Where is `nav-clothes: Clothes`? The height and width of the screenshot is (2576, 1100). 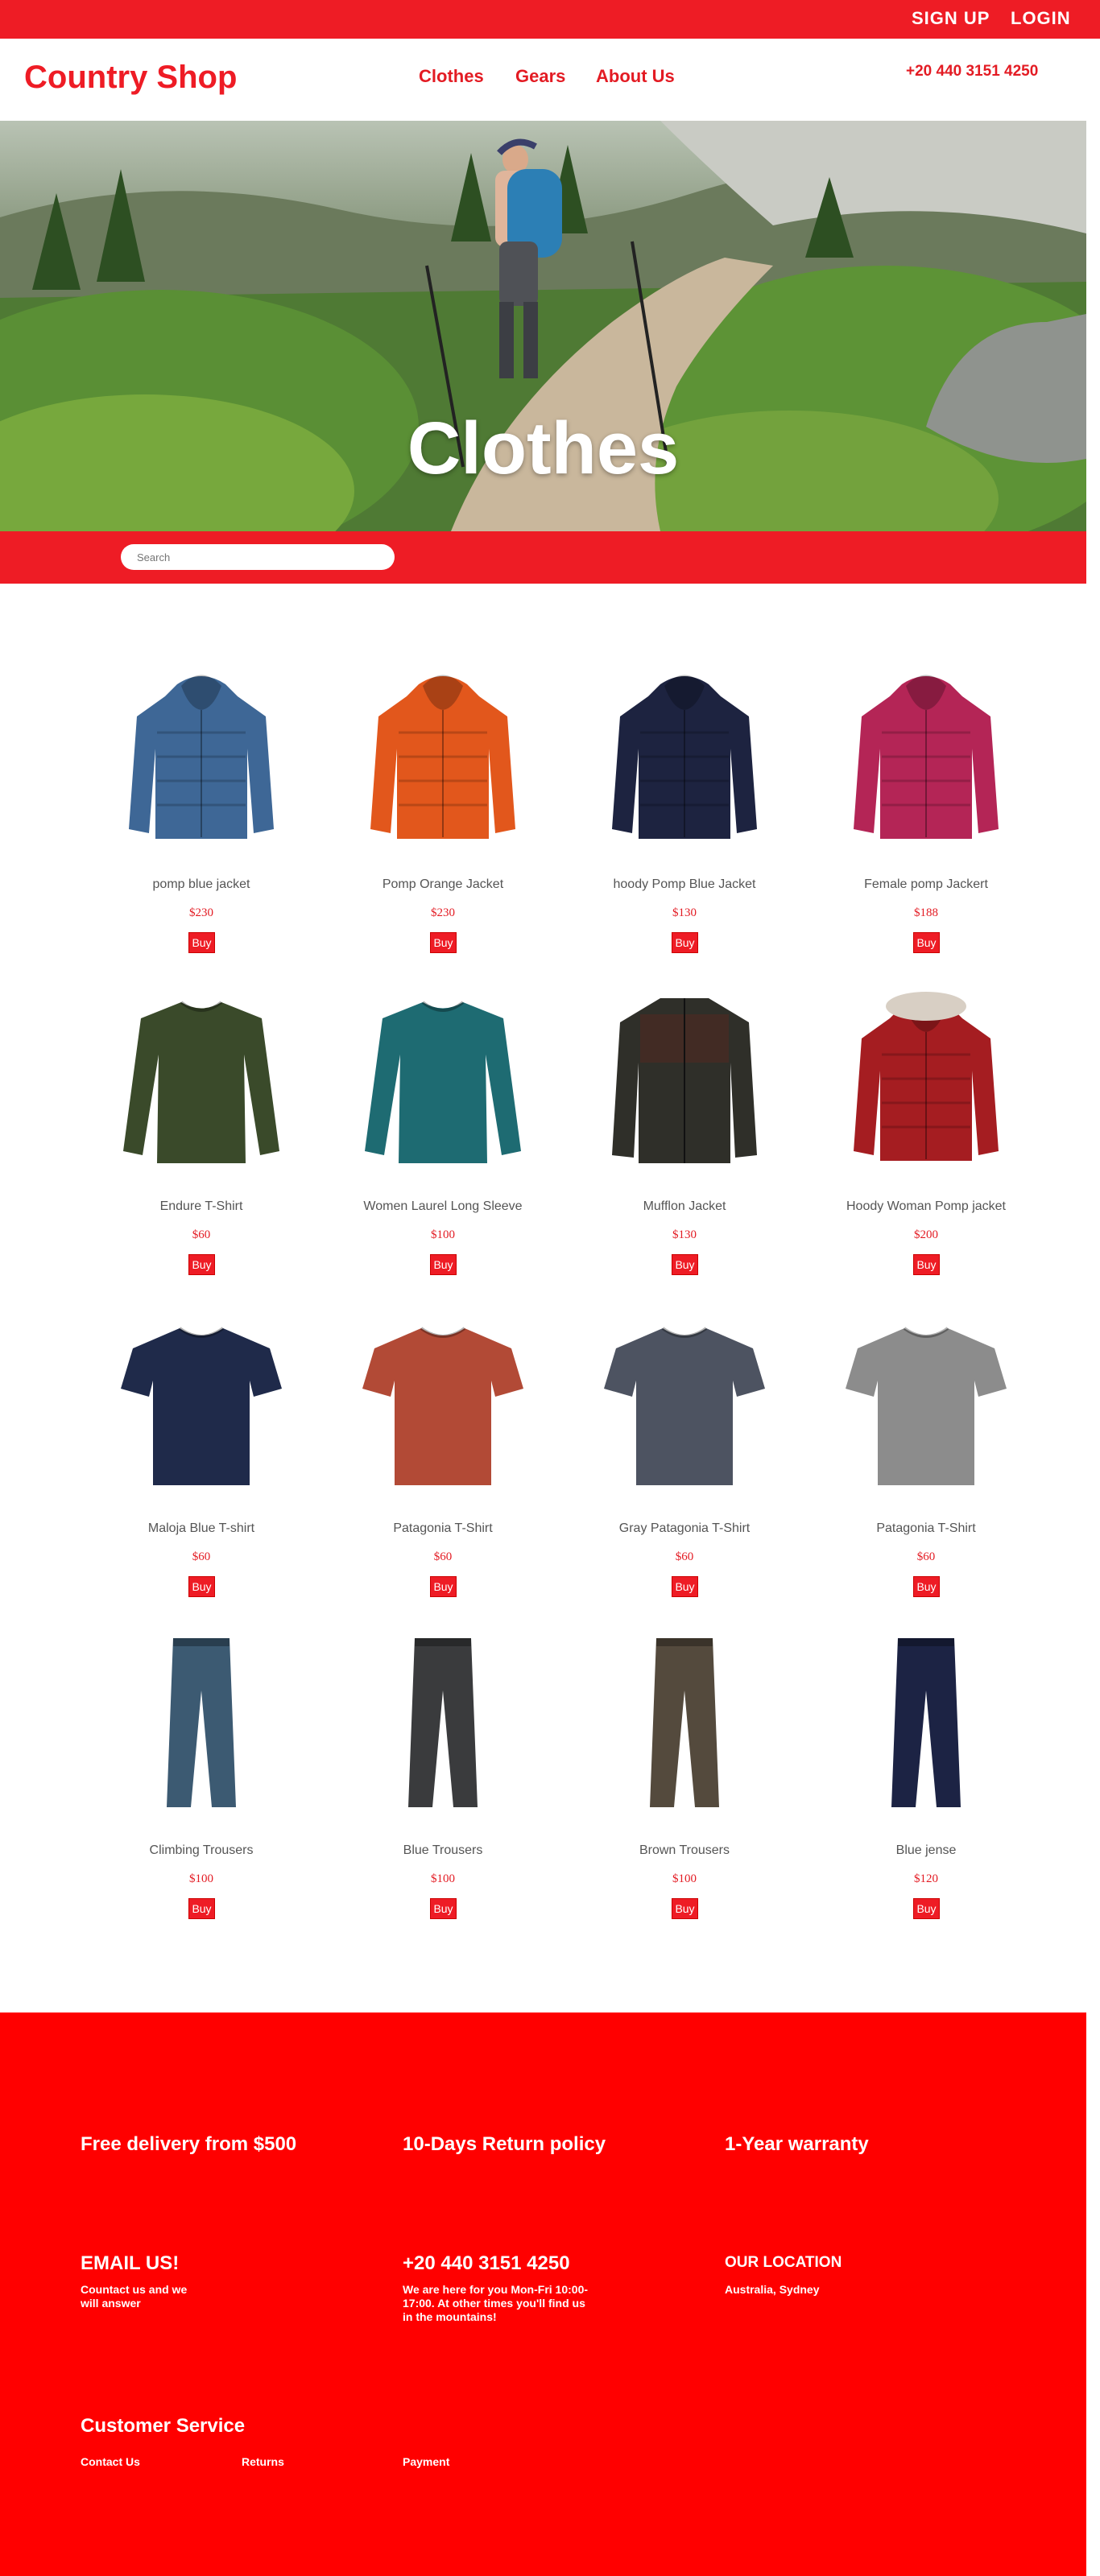
nav-clothes: Clothes is located at coordinates (451, 76).